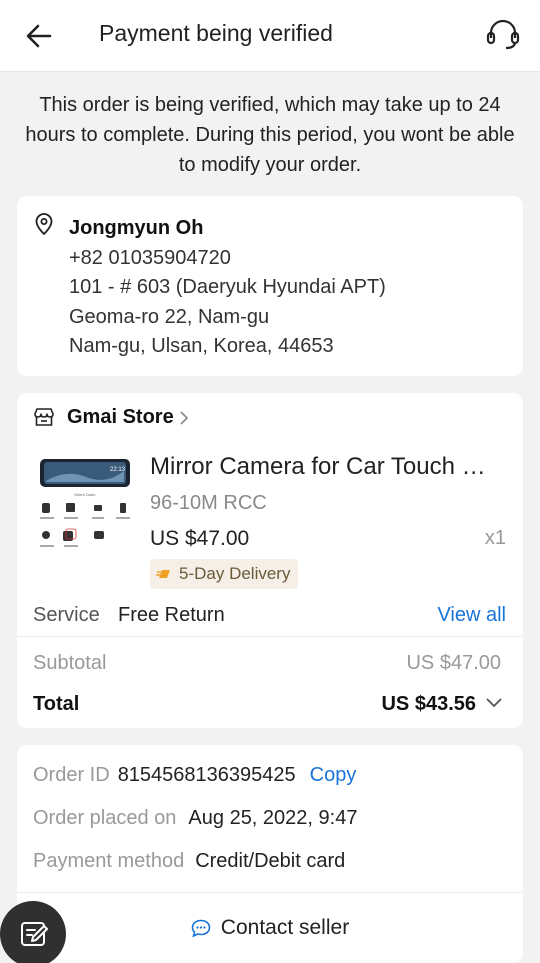  I want to click on service-label: Service, so click(66, 615).